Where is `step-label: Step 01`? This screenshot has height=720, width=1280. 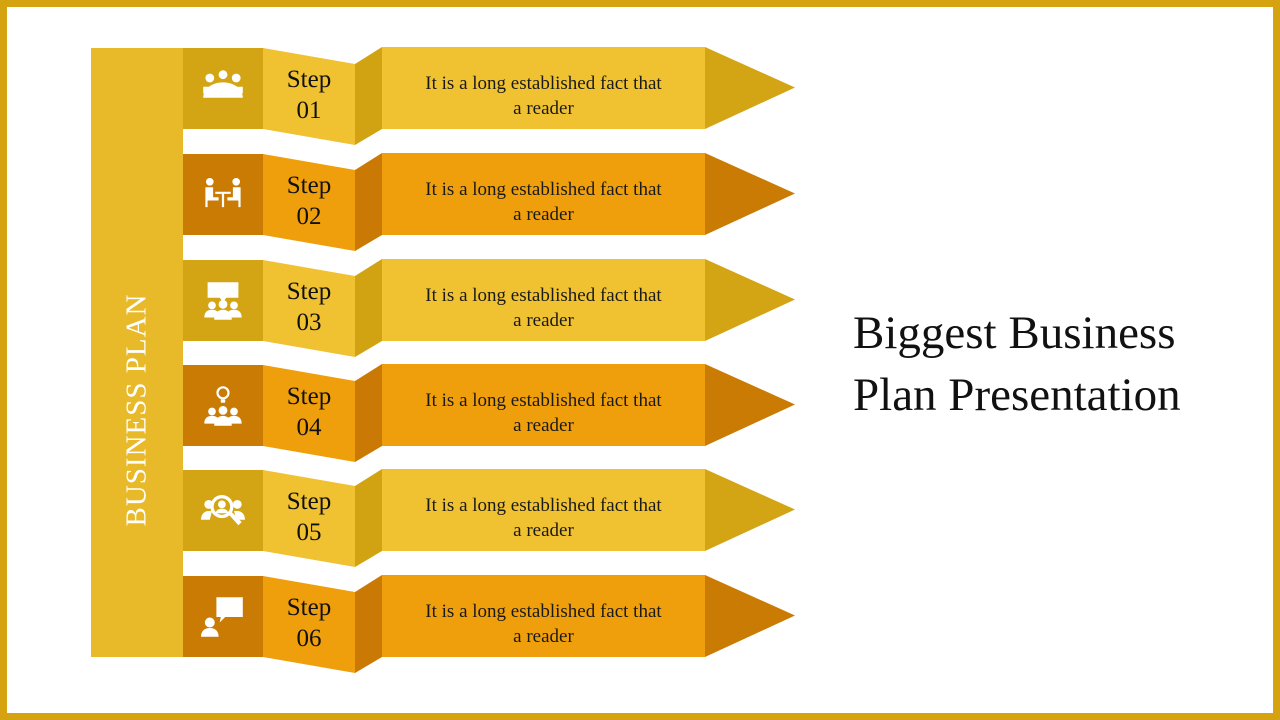 step-label: Step 01 is located at coordinates (309, 95).